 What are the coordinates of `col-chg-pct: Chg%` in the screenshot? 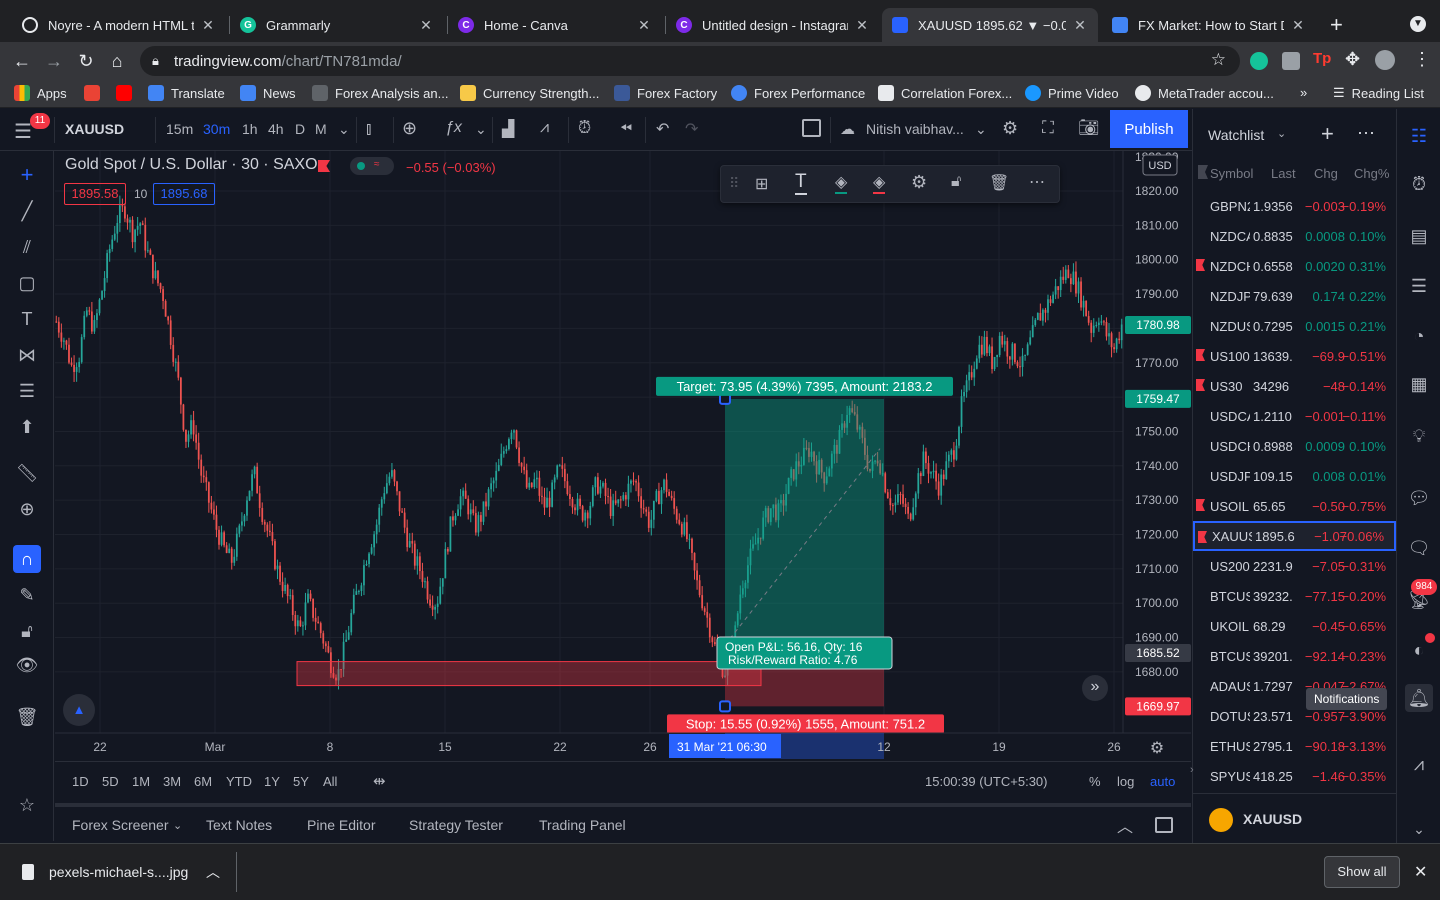 It's located at (1371, 173).